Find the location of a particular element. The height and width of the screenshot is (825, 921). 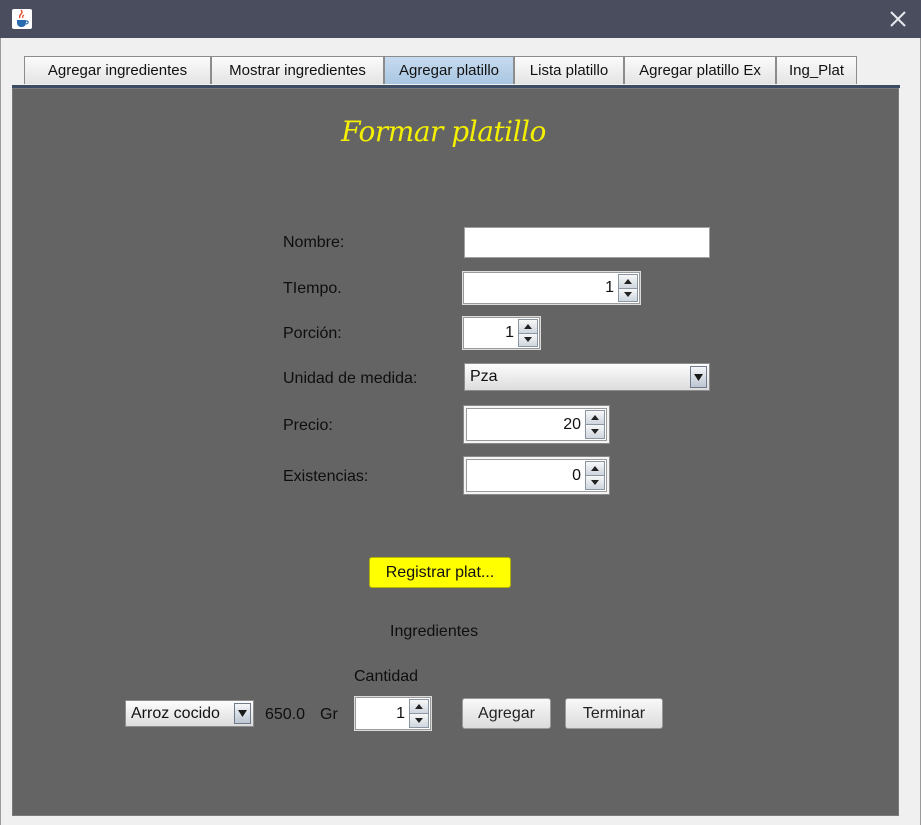

cantidad-value: 1 is located at coordinates (400, 713).